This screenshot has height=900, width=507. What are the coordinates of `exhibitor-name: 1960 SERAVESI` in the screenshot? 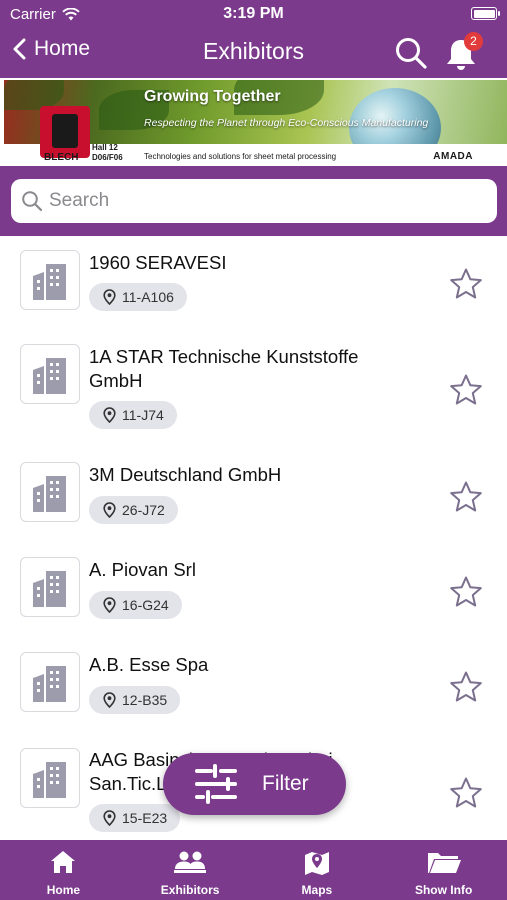 It's located at (158, 262).